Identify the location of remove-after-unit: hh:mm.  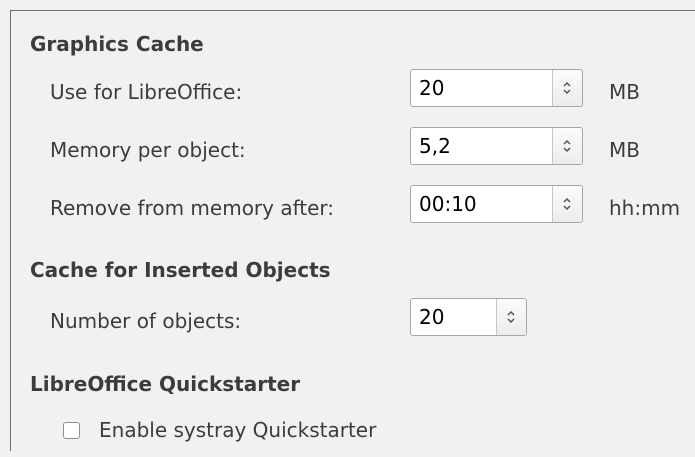
(645, 208).